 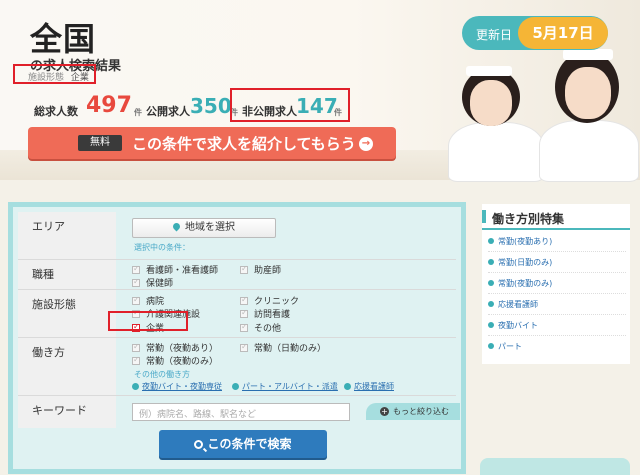 I want to click on sidebar-item-fulltime-night-only: 常勤(夜勤のみ), so click(x=557, y=283).